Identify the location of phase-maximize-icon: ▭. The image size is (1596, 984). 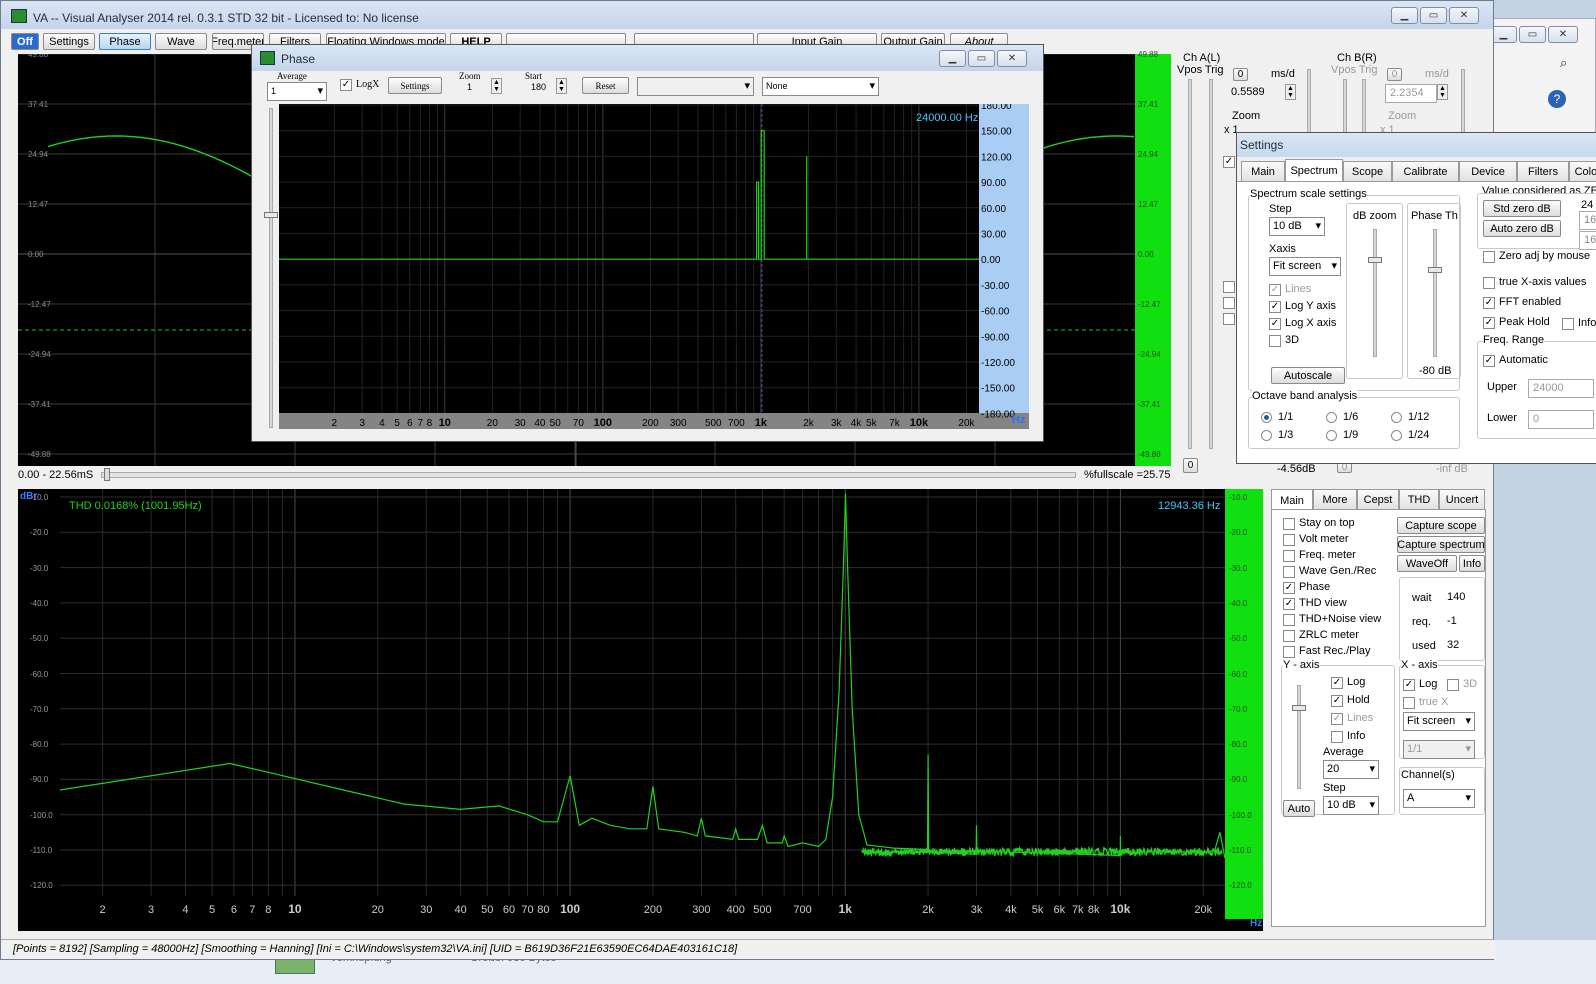
(981, 58).